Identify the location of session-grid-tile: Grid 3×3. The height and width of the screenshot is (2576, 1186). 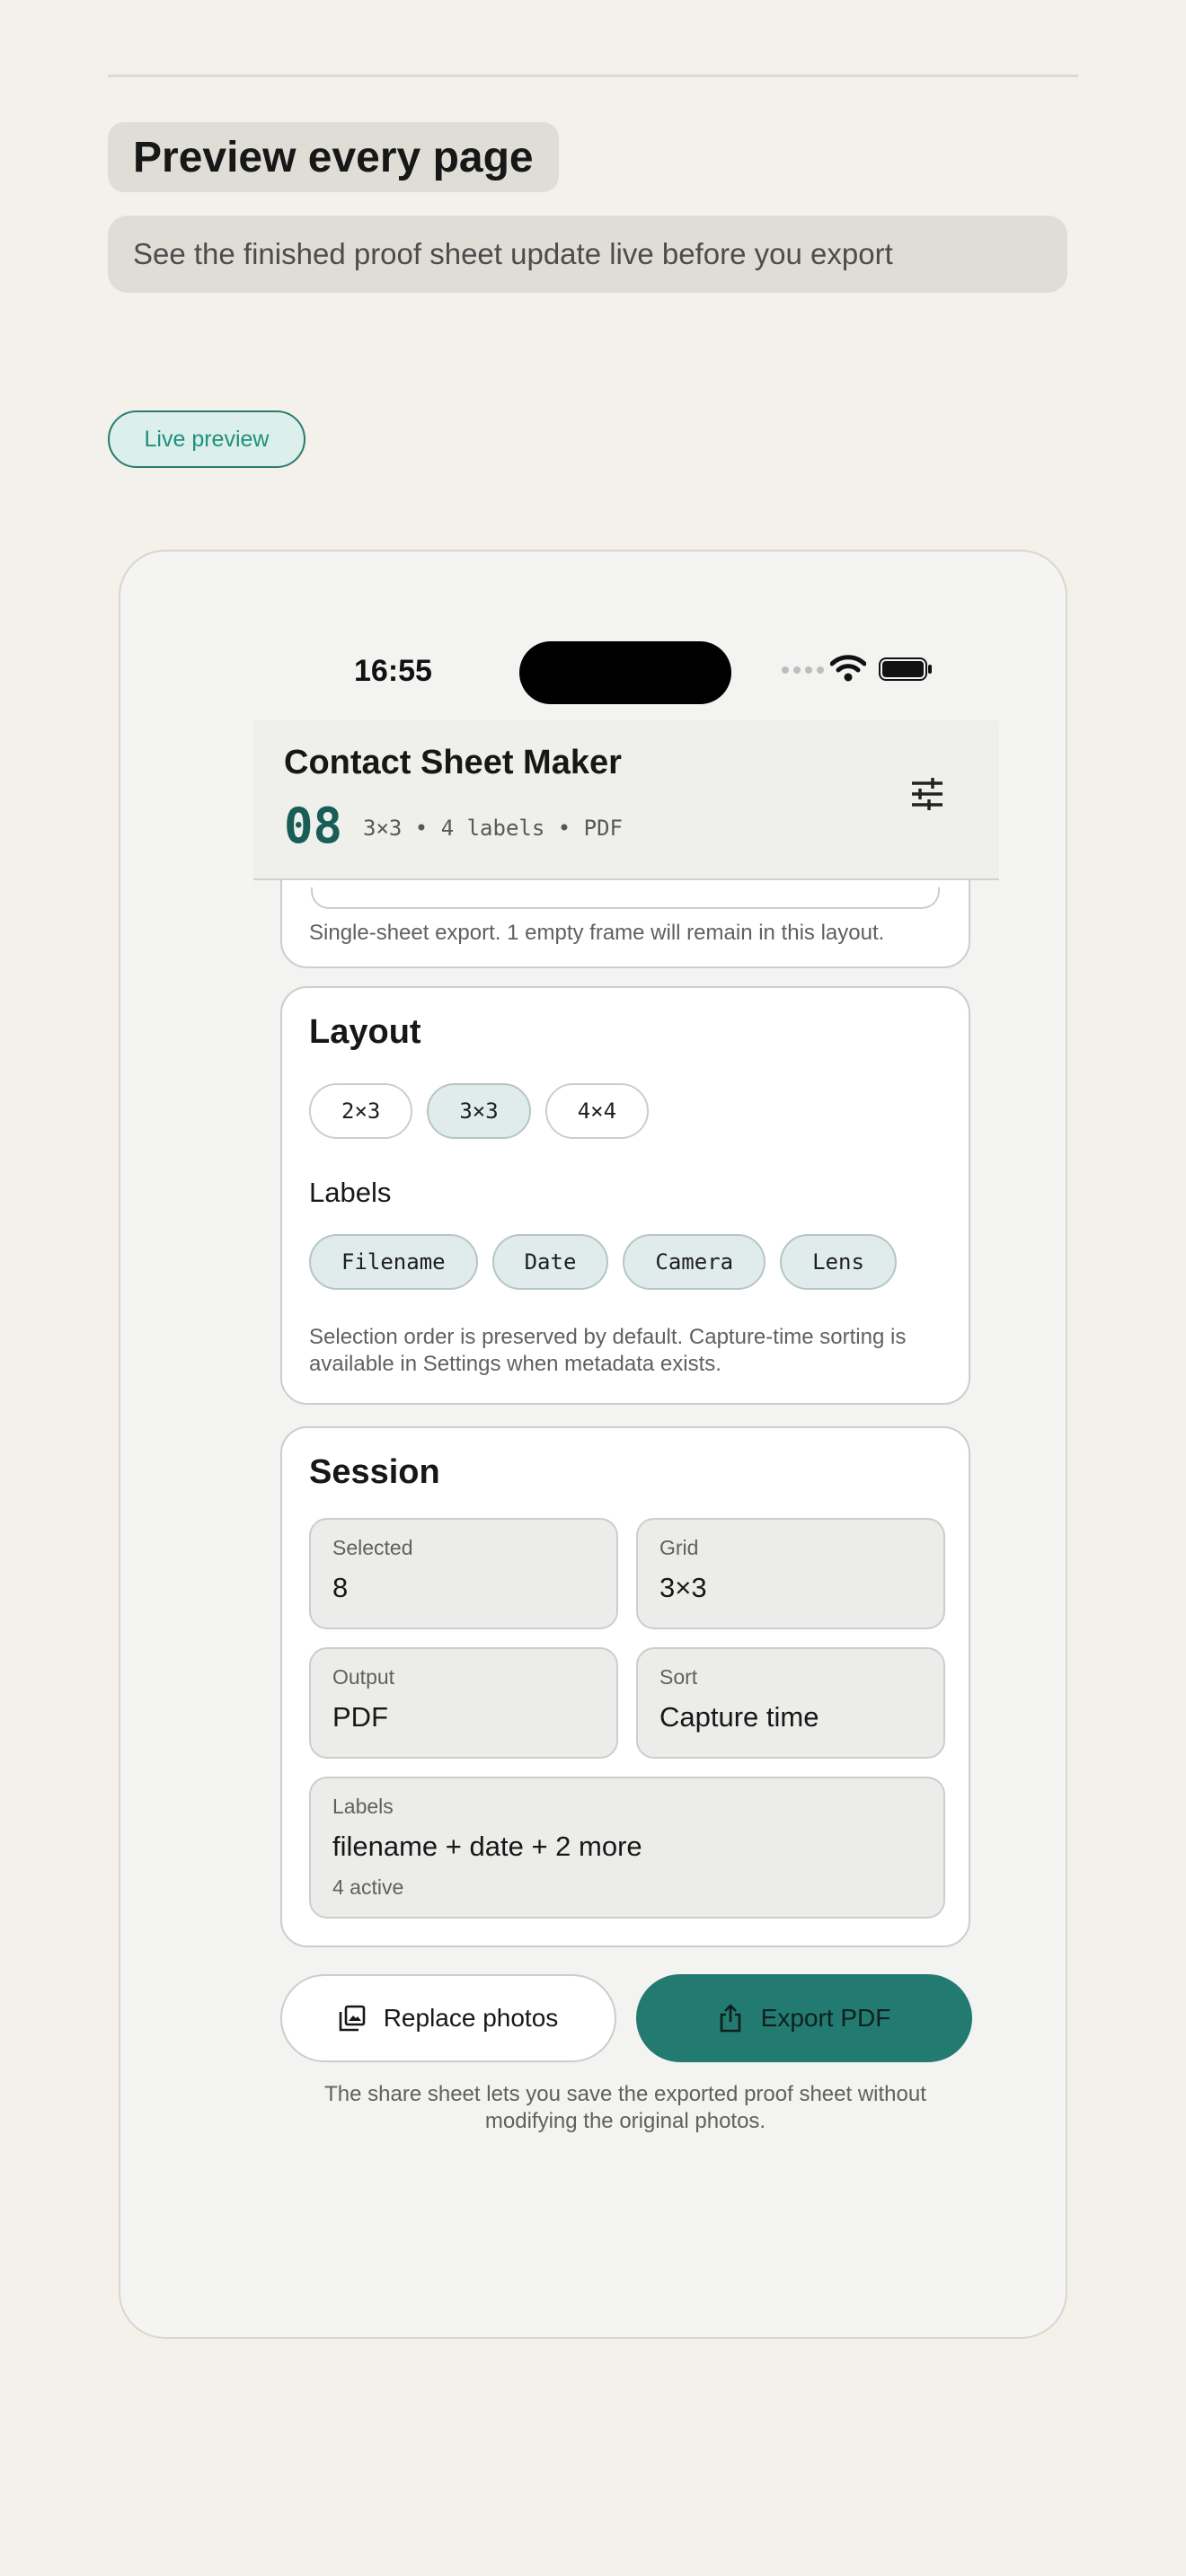
(790, 1573).